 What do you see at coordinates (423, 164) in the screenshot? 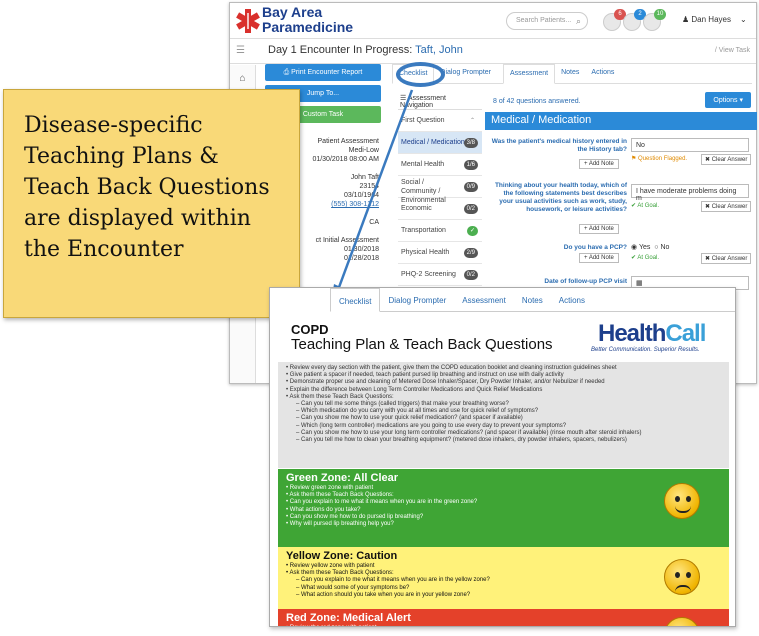
I see `nav-item-label: Mental Health` at bounding box center [423, 164].